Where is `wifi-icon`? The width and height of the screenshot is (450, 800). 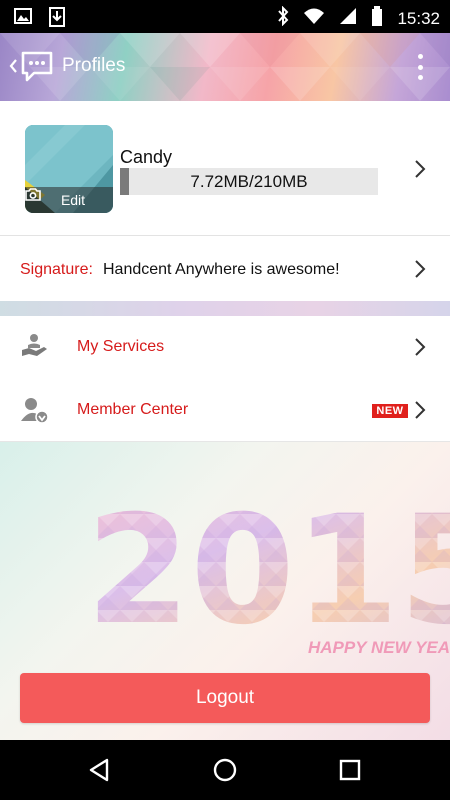
wifi-icon is located at coordinates (314, 18).